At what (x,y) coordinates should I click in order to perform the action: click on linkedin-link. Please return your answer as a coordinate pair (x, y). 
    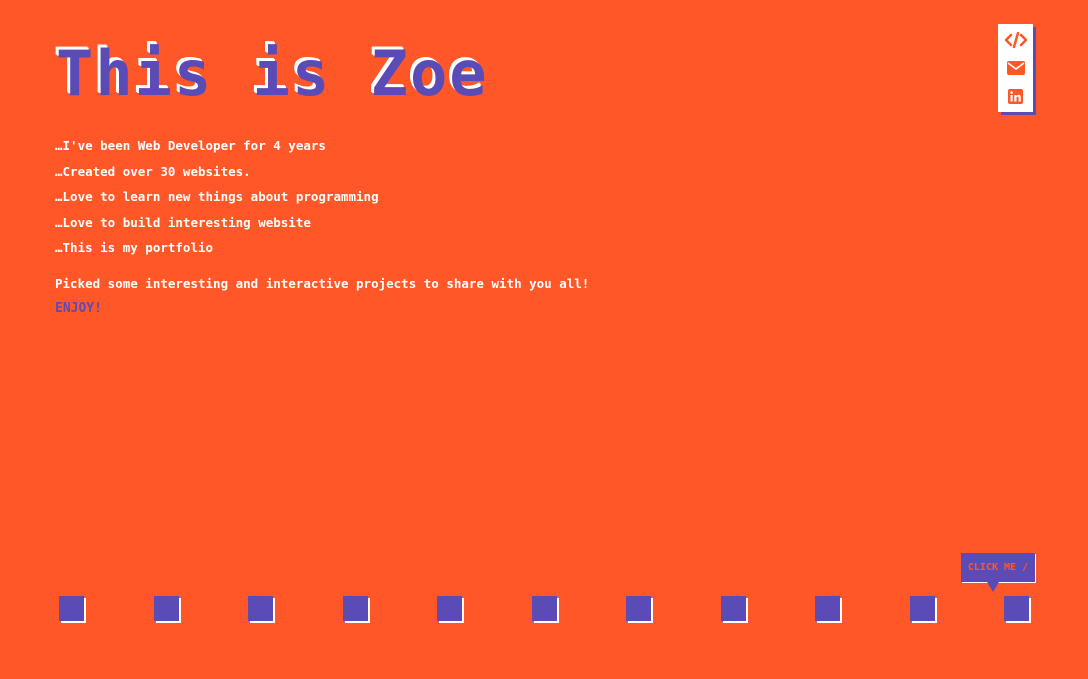
    Looking at the image, I should click on (1016, 96).